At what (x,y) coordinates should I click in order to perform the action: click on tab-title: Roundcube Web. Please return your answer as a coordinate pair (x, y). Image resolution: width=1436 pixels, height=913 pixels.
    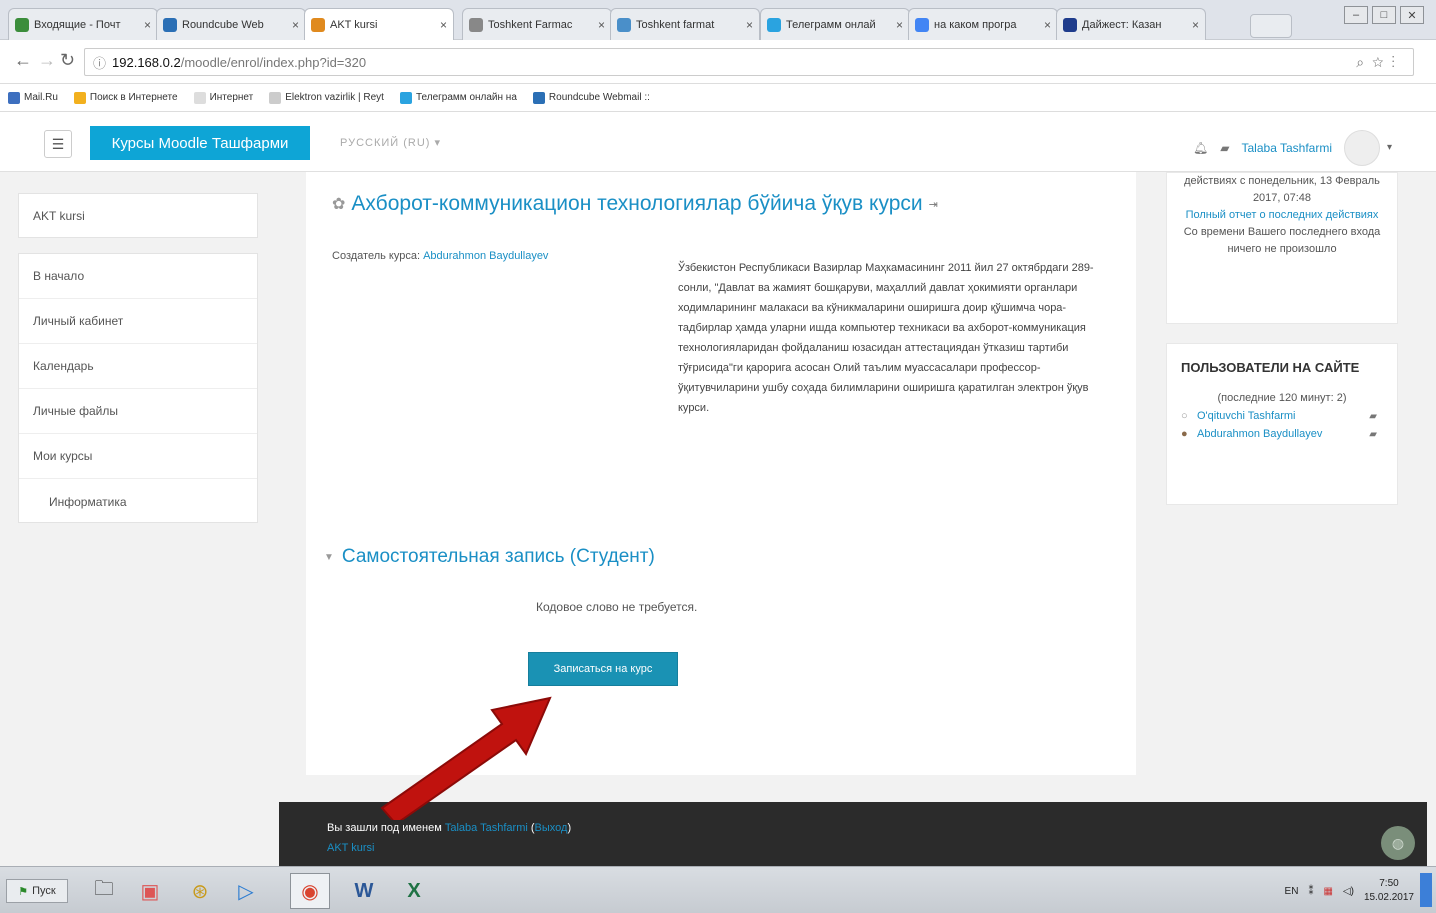
    Looking at the image, I should click on (223, 24).